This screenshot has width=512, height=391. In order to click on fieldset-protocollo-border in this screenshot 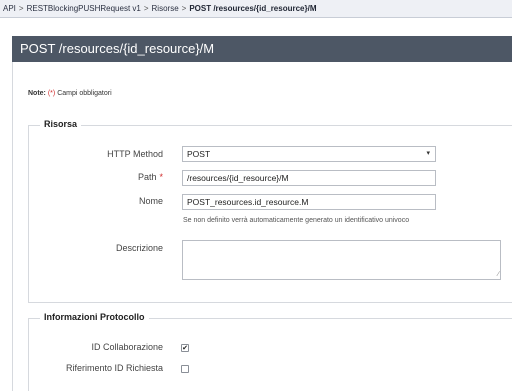, I will do `click(28, 354)`.